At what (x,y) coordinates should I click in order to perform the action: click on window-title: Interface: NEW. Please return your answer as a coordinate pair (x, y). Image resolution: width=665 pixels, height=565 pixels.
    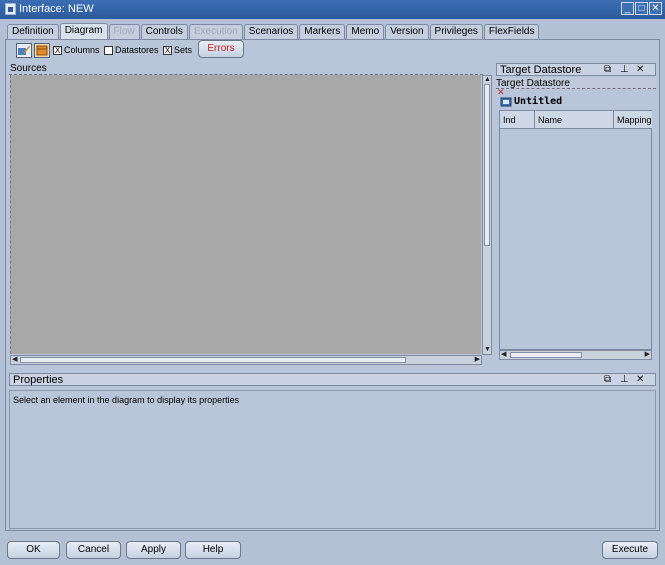
    Looking at the image, I should click on (56, 9).